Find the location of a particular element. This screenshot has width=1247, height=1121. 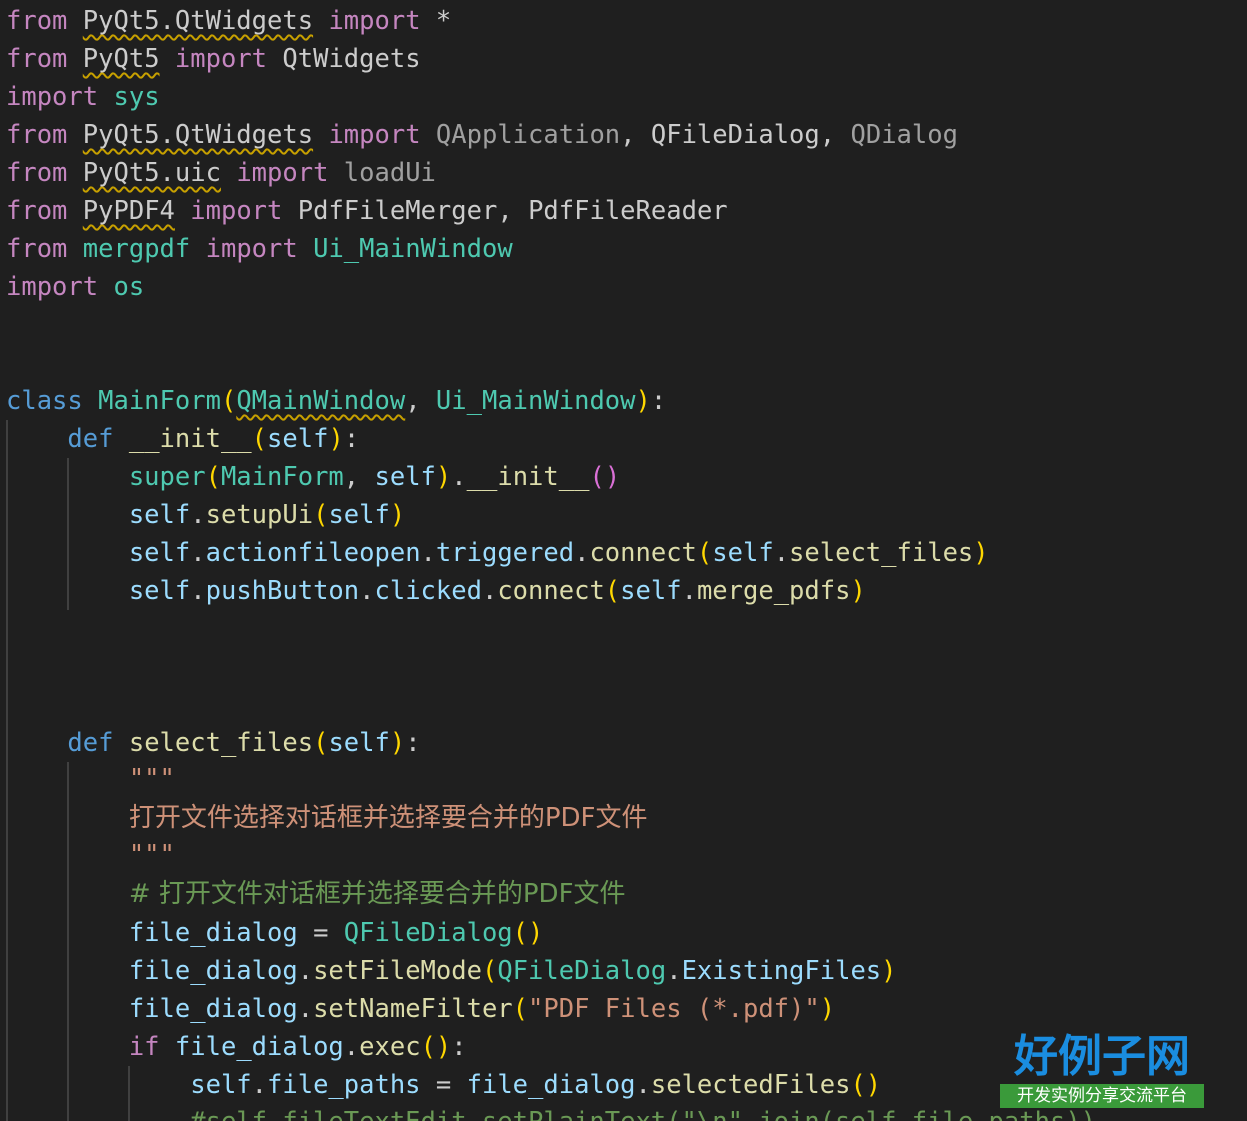

watermark-subtitle: 开发实例分享交流平台 is located at coordinates (1102, 1096).